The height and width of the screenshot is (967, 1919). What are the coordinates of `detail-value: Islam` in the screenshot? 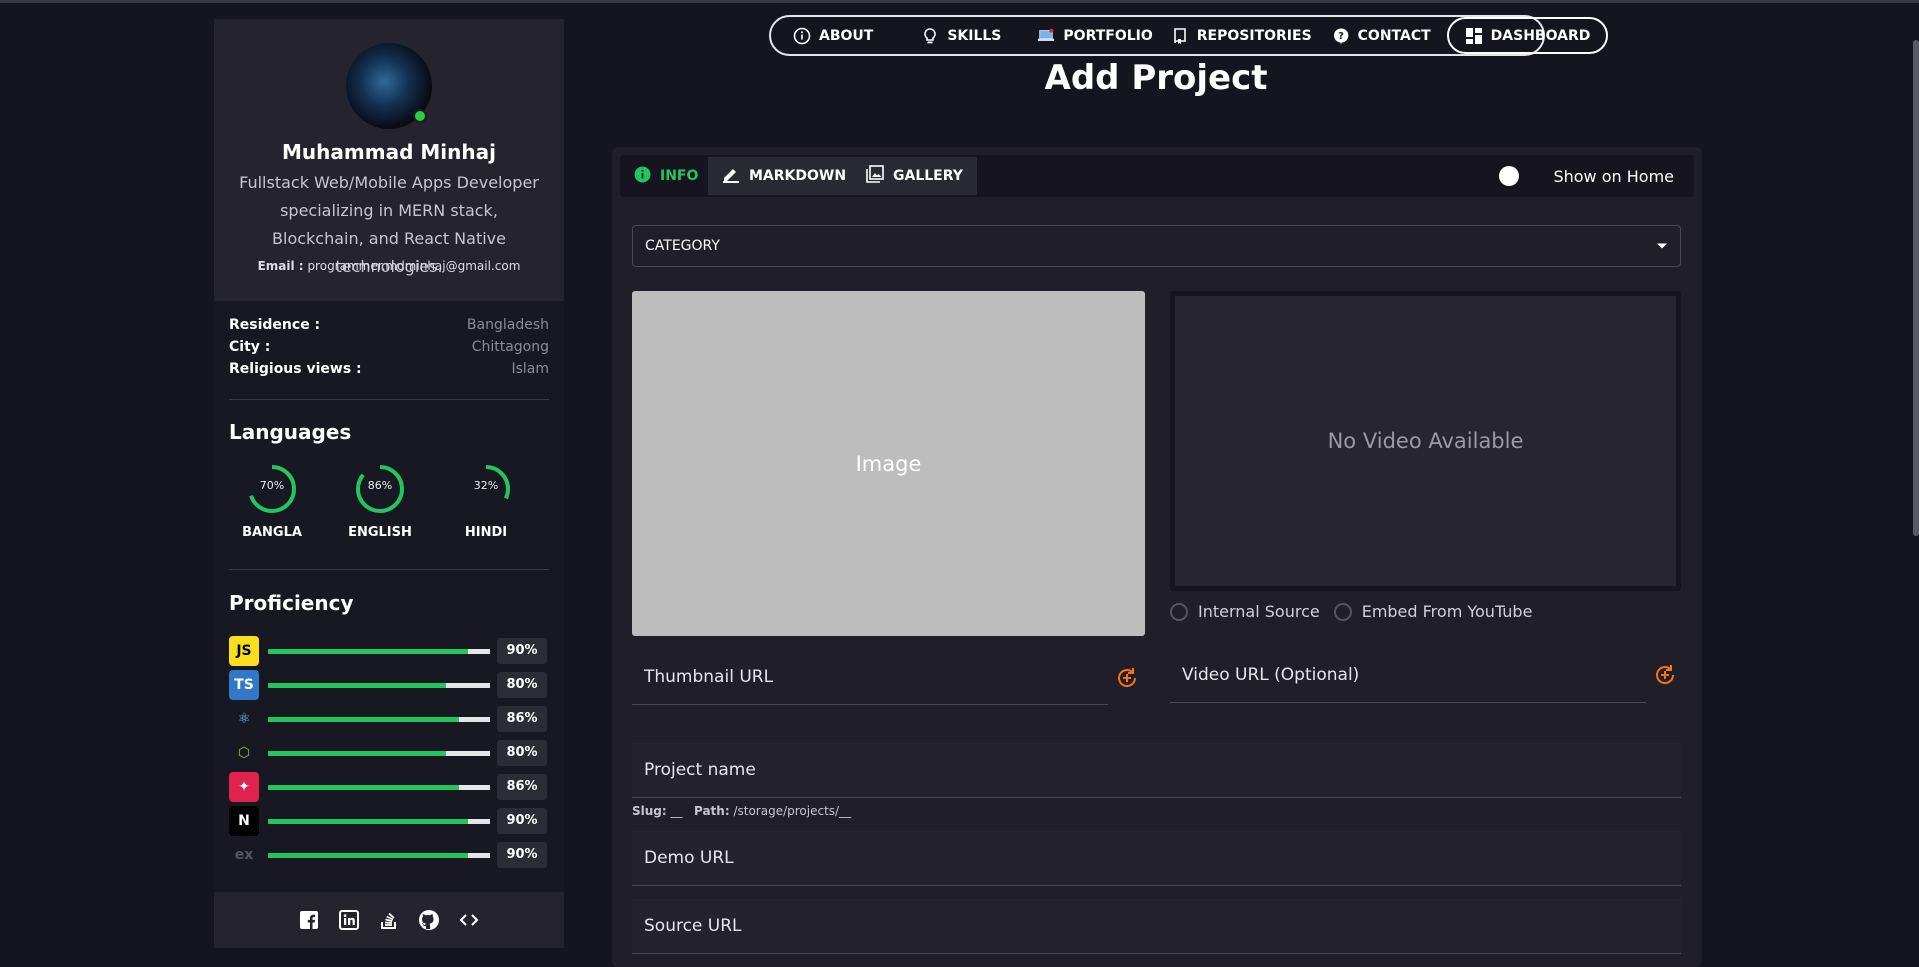 It's located at (530, 369).